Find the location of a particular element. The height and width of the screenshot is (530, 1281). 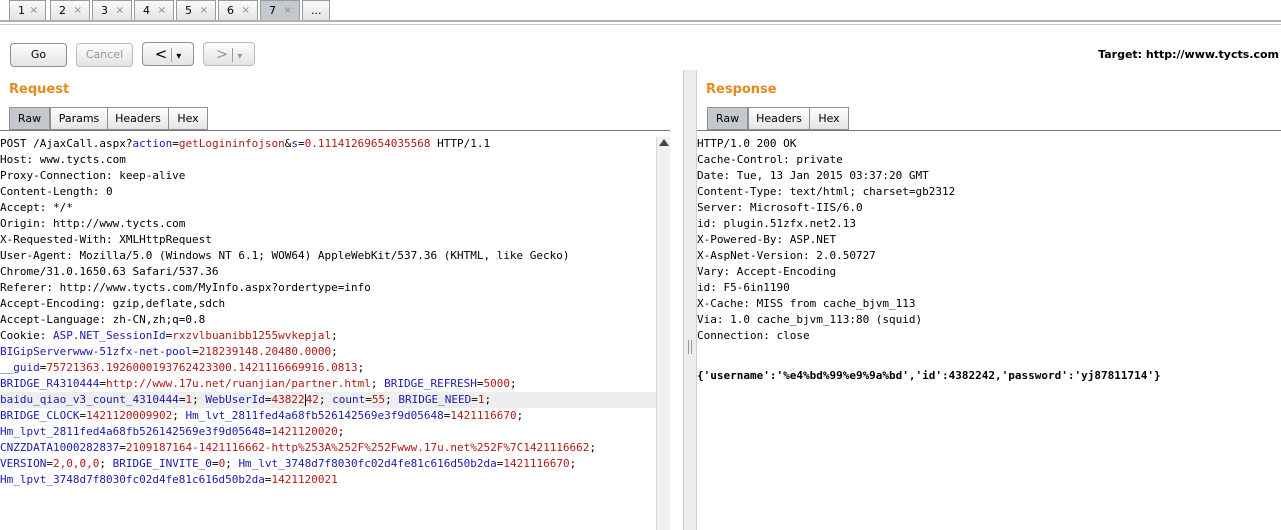

tab-1: 1 × is located at coordinates (27, 10).